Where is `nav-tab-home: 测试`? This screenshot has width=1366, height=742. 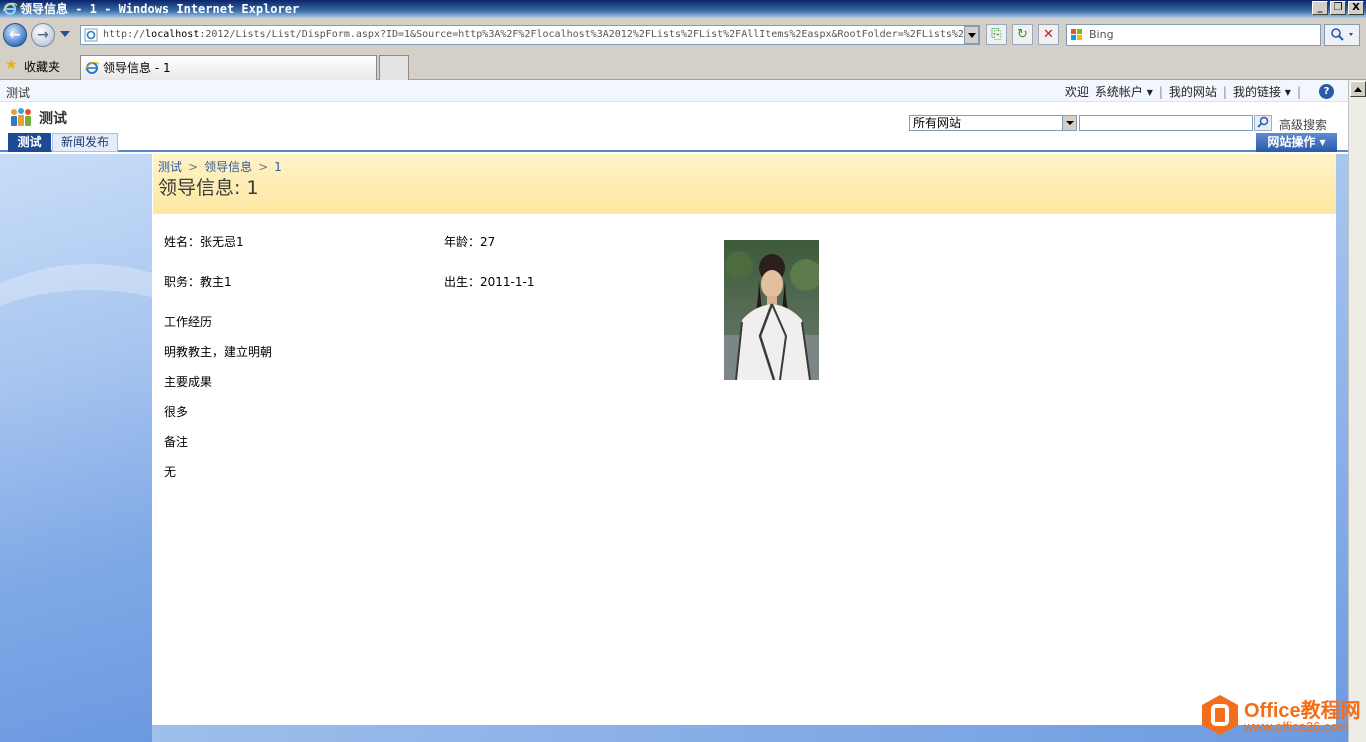
nav-tab-home: 测试 is located at coordinates (29, 142).